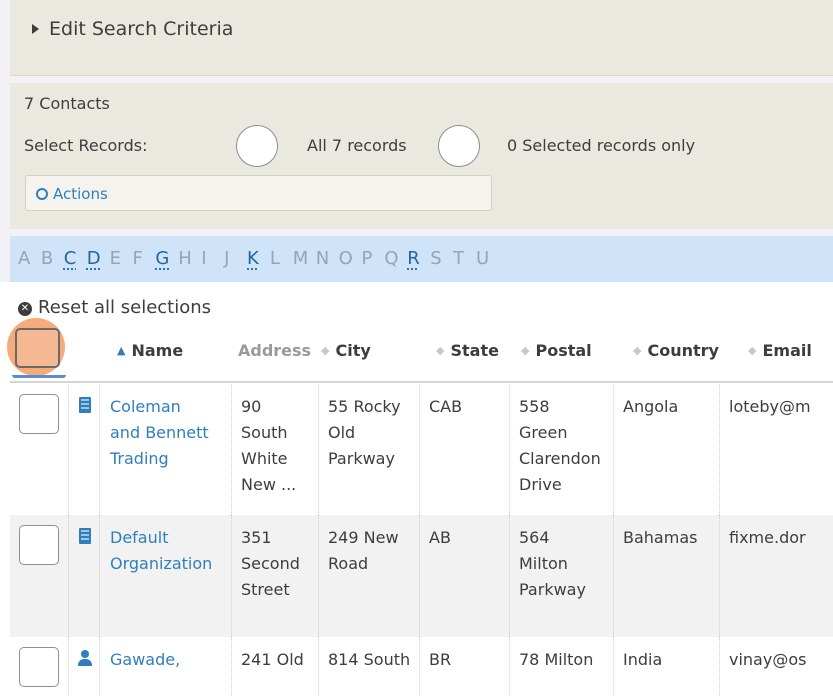 The image size is (833, 696). Describe the element at coordinates (440, 537) in the screenshot. I see `cell-state: AB` at that location.